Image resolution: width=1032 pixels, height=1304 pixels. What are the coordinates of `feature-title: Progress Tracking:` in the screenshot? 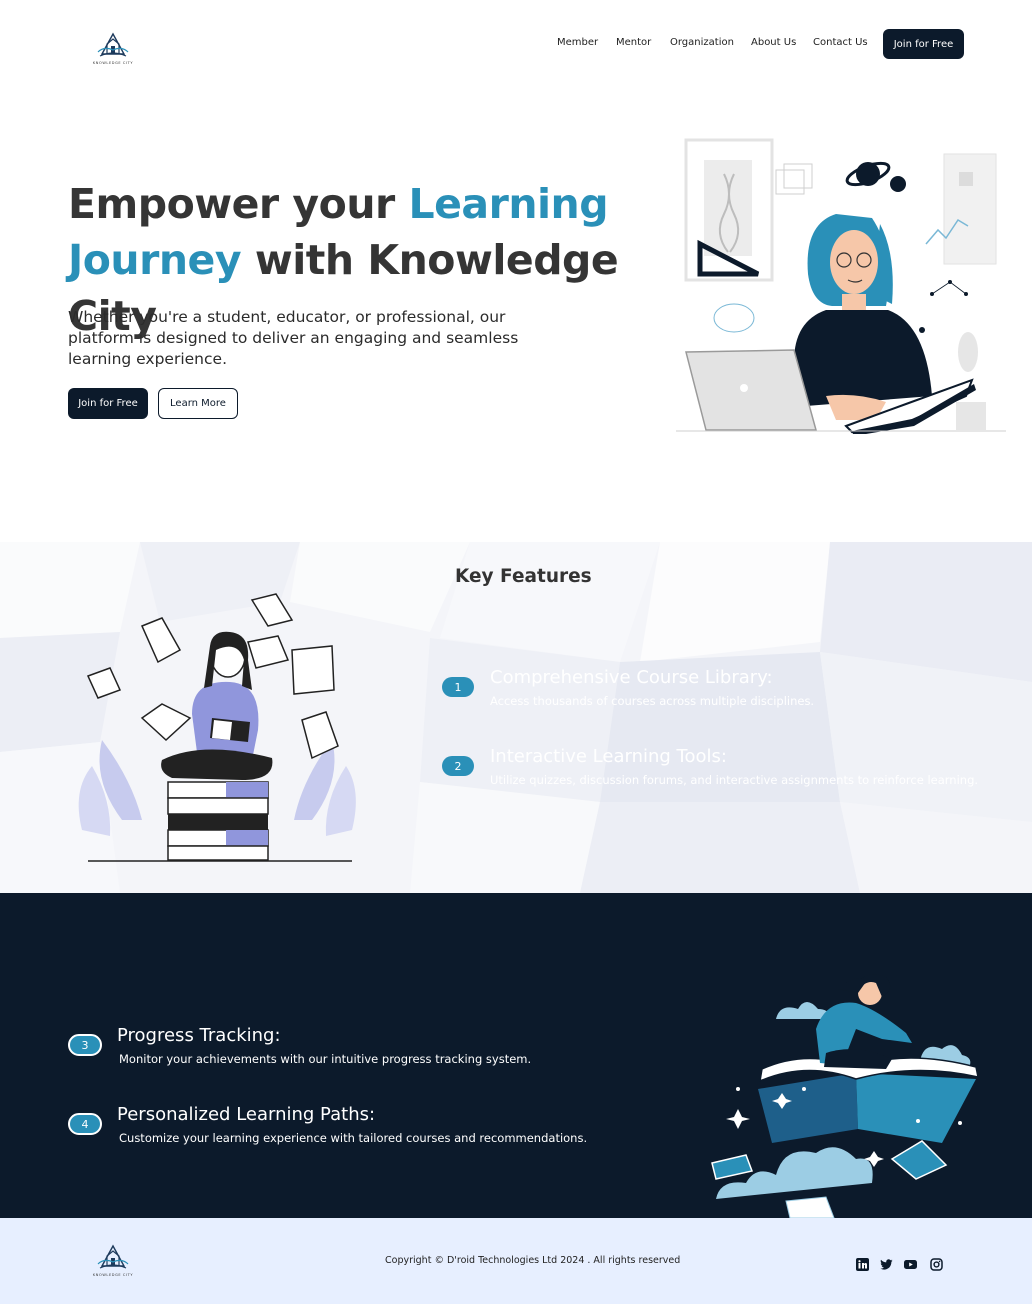 It's located at (199, 1035).